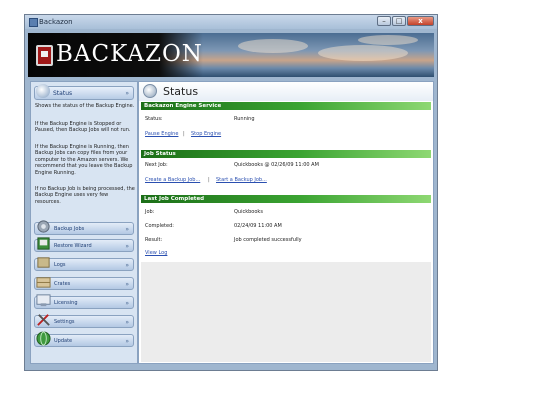 This screenshot has width=540, height=405. Describe the element at coordinates (268, 240) in the screenshot. I see `result-value: Job completed successfully` at that location.